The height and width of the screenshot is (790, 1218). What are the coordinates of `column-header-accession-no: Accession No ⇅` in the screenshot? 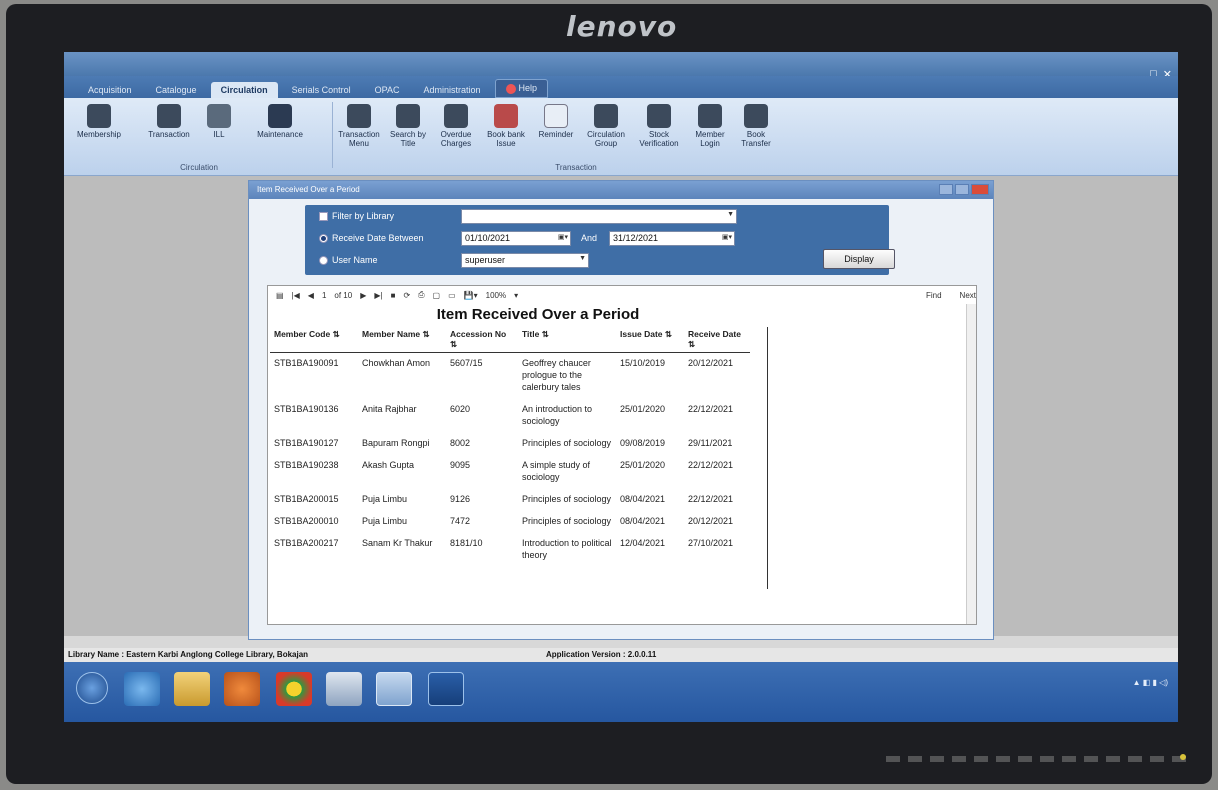 It's located at (482, 340).